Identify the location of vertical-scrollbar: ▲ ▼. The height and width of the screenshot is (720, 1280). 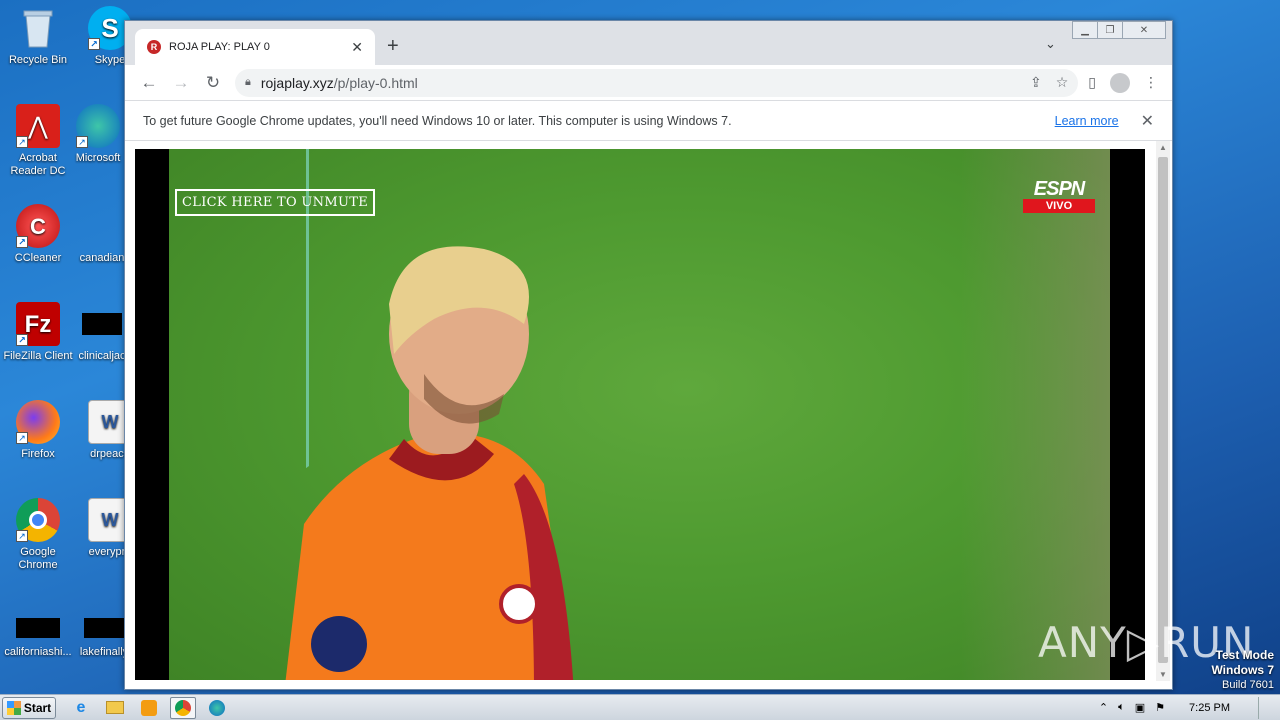
(1163, 411).